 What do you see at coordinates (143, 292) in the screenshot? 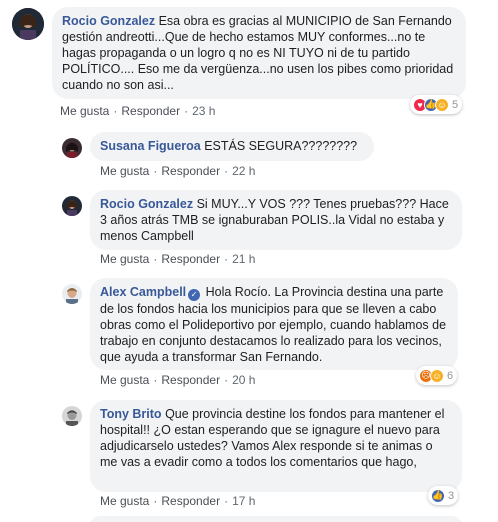
I see `comment-author: Alex Campbell` at bounding box center [143, 292].